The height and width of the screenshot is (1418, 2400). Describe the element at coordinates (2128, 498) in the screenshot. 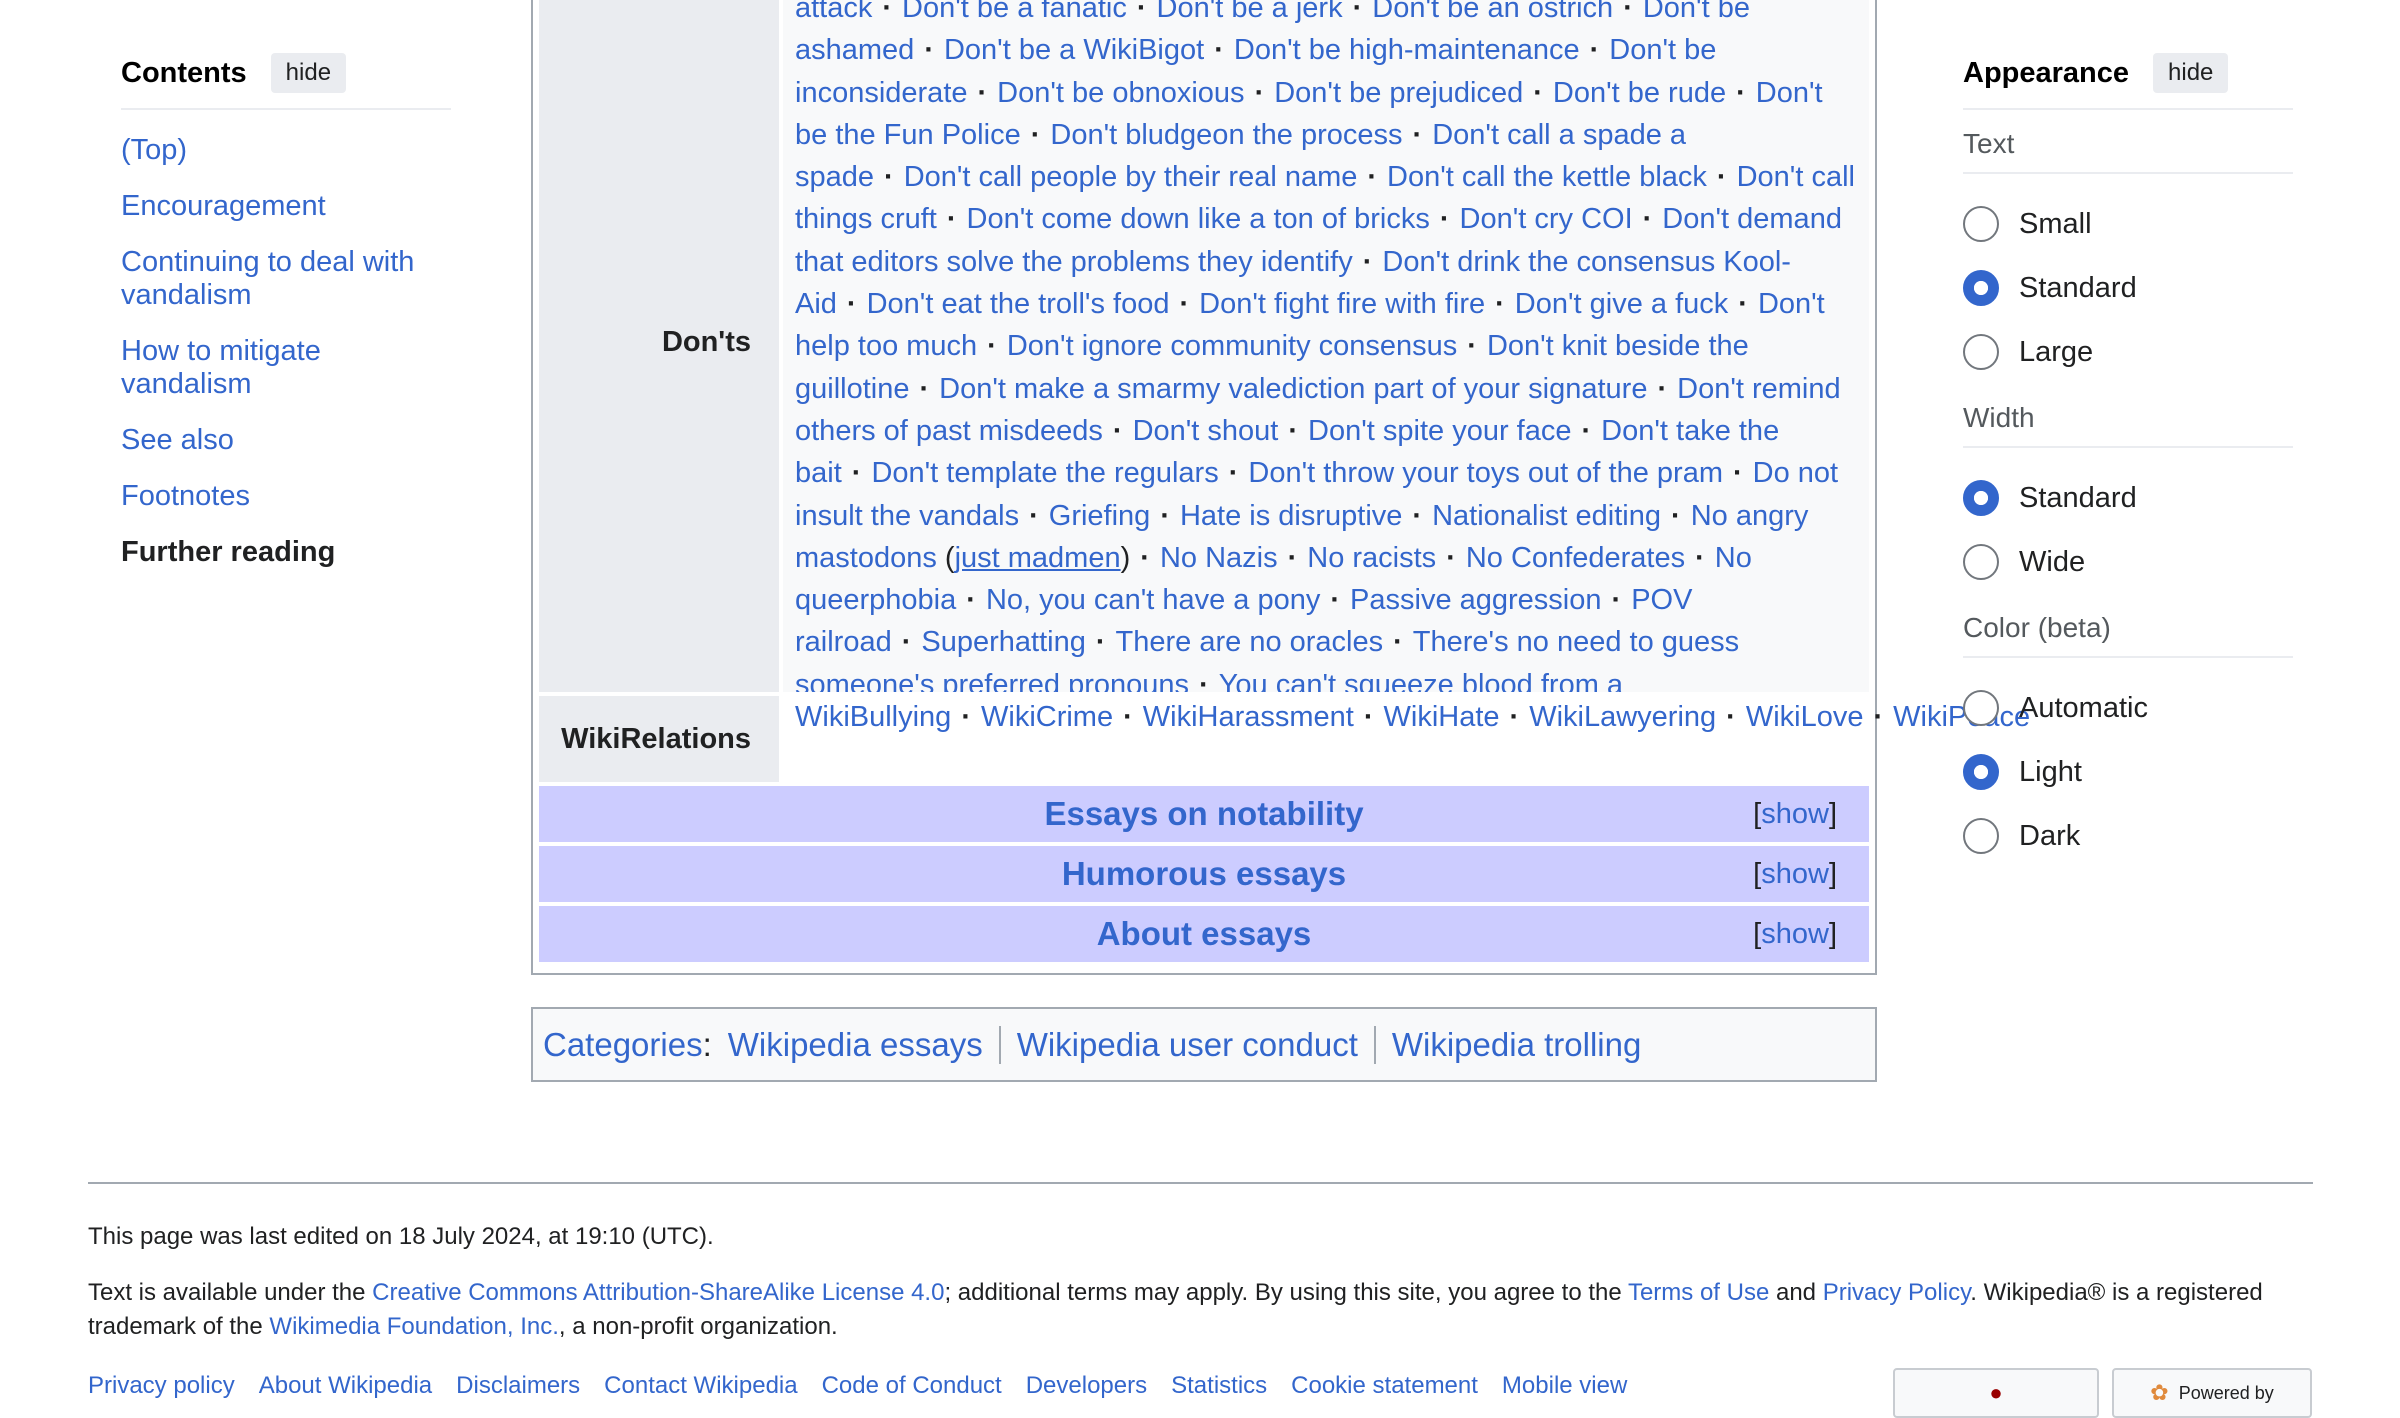

I see `width-standard-option: Standard` at that location.